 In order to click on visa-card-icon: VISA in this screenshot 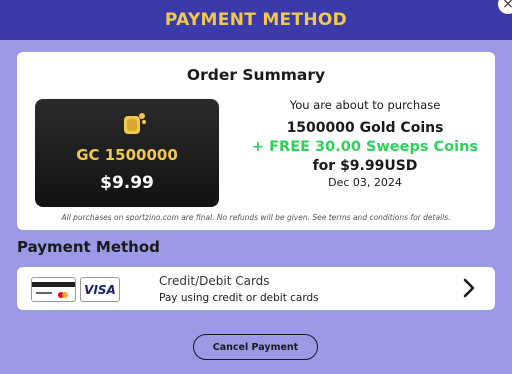, I will do `click(100, 289)`.